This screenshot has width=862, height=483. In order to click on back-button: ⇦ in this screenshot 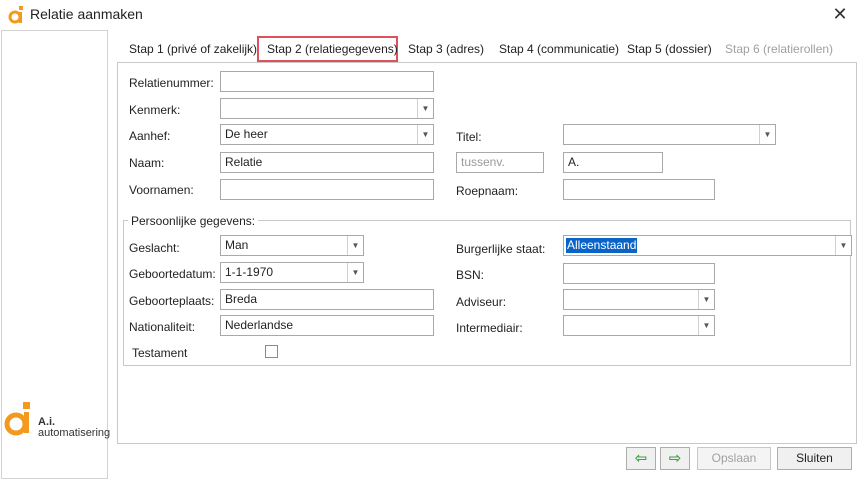, I will do `click(641, 458)`.